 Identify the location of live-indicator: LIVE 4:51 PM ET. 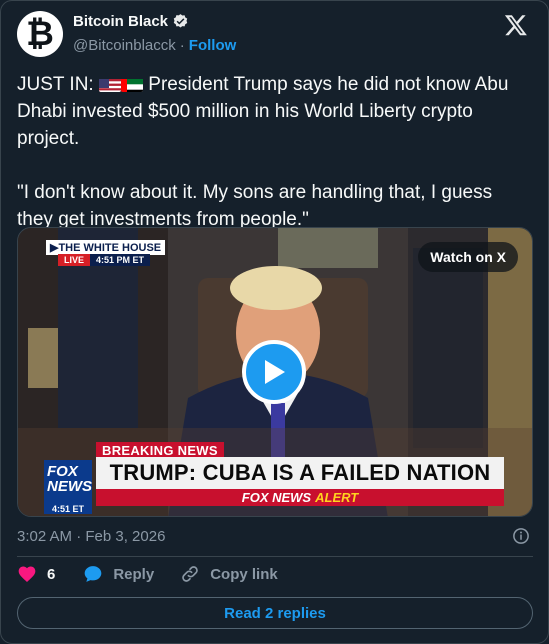
(104, 260).